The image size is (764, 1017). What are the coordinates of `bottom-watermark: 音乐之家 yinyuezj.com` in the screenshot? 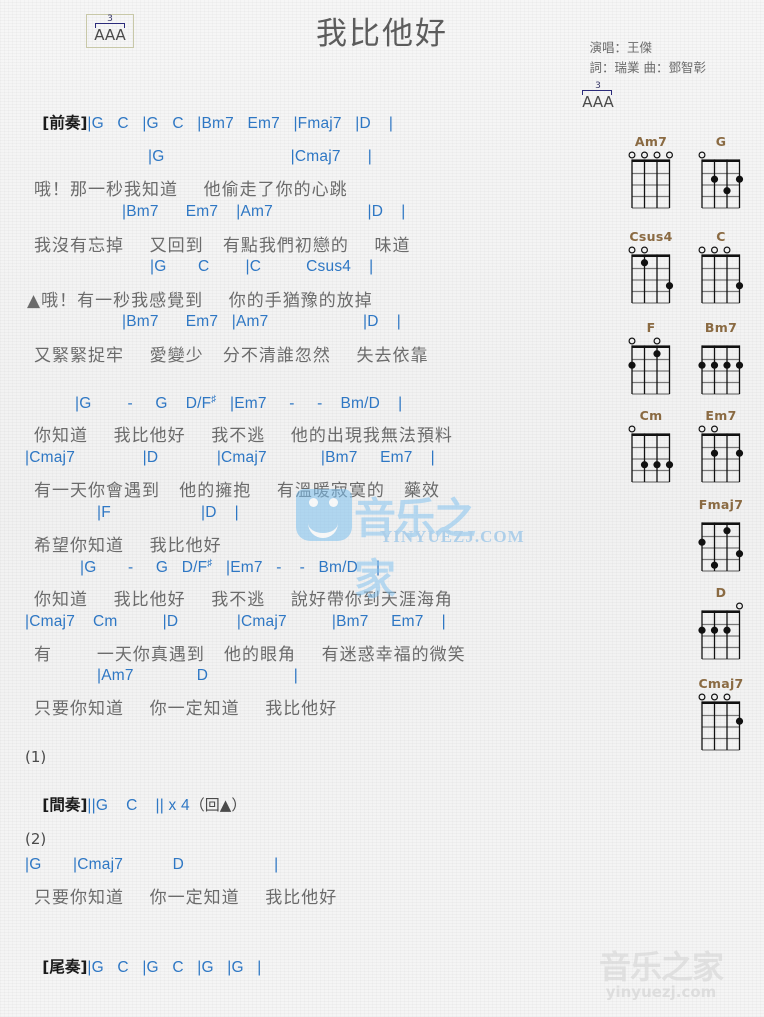 It's located at (661, 980).